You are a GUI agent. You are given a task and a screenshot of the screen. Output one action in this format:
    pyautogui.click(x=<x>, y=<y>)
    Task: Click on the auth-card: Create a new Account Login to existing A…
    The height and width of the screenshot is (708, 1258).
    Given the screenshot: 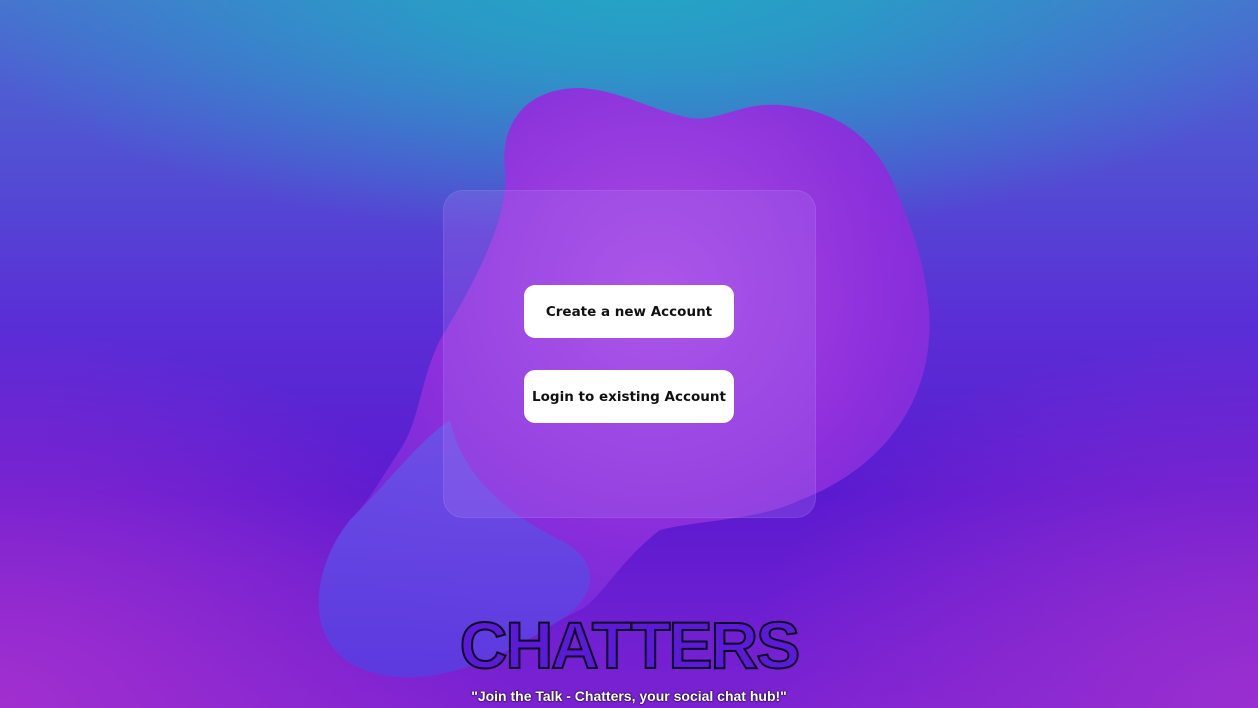 What is the action you would take?
    pyautogui.click(x=629, y=354)
    